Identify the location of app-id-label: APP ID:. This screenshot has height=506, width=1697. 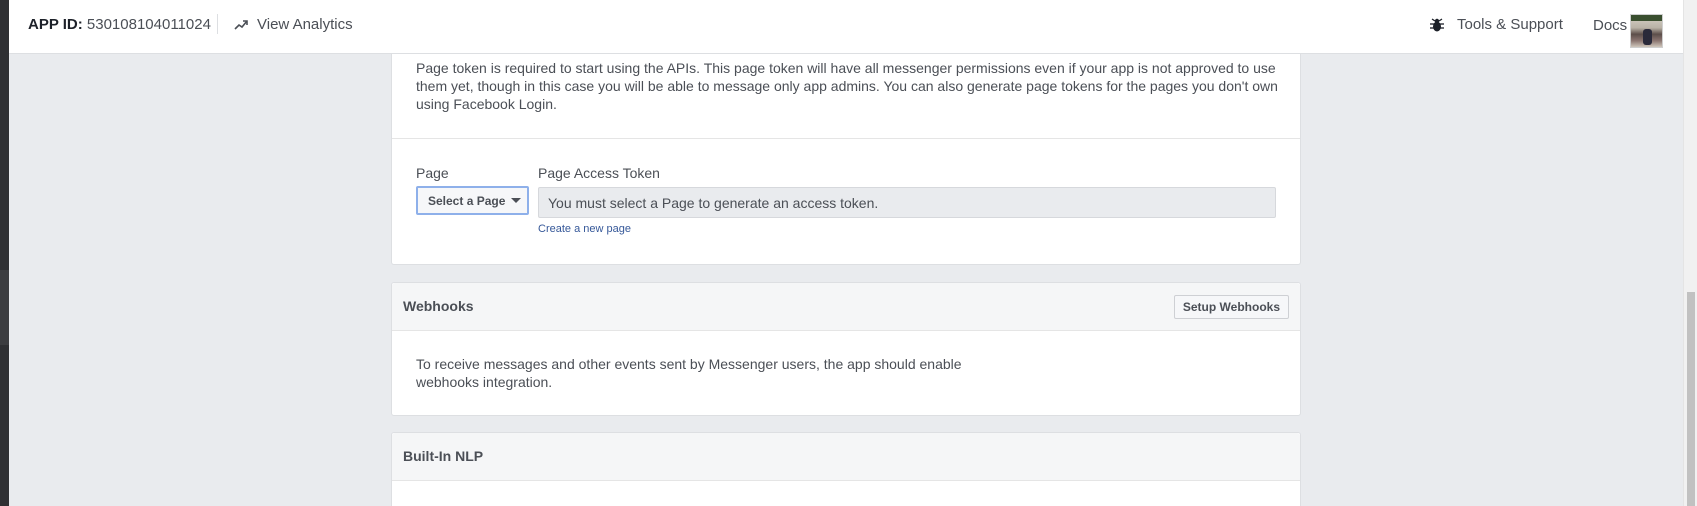
(55, 24).